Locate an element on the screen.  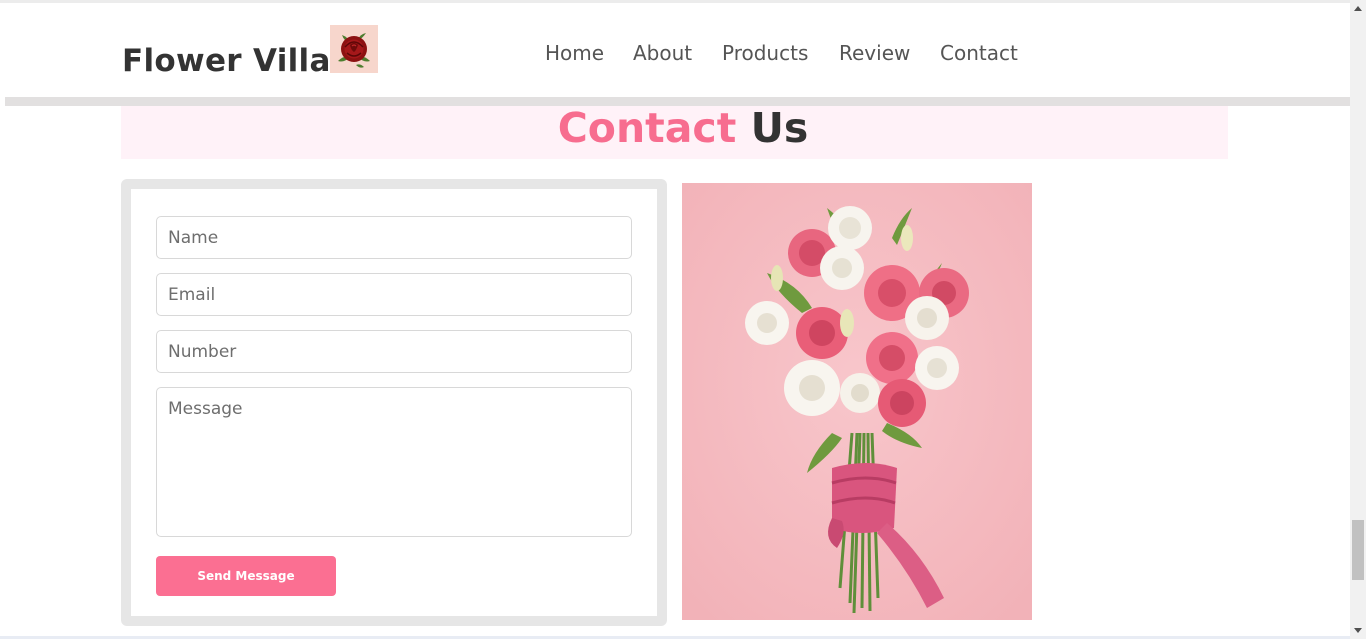
name-input is located at coordinates (394, 237).